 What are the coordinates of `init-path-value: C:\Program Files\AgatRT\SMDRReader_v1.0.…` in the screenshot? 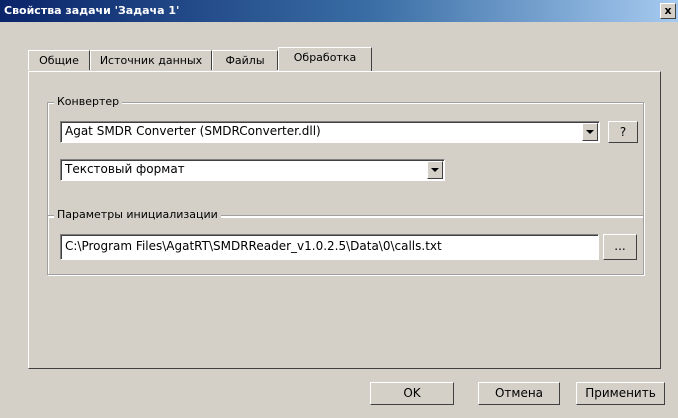 It's located at (253, 246).